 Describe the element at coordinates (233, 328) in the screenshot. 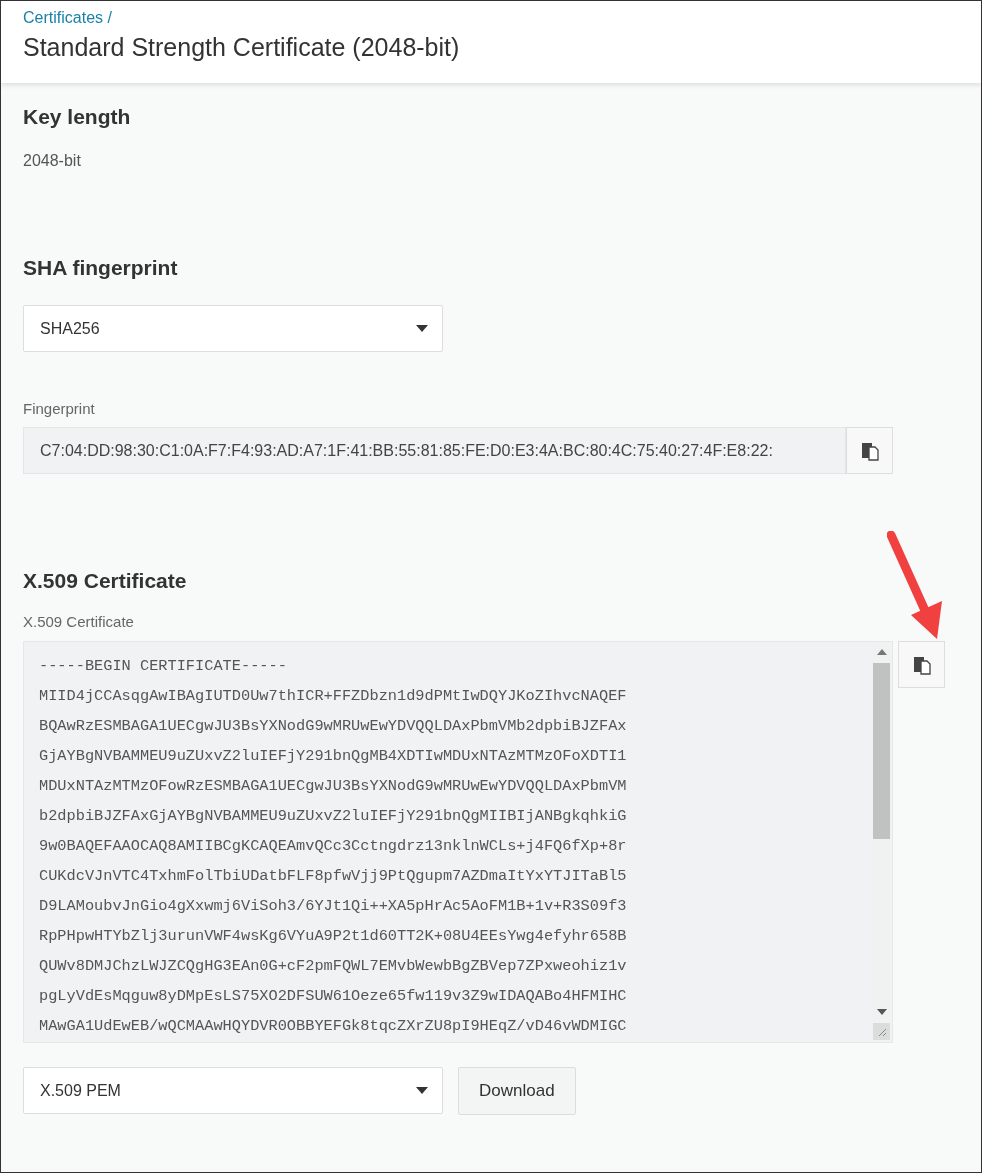

I see `dropdown: SHA256` at that location.